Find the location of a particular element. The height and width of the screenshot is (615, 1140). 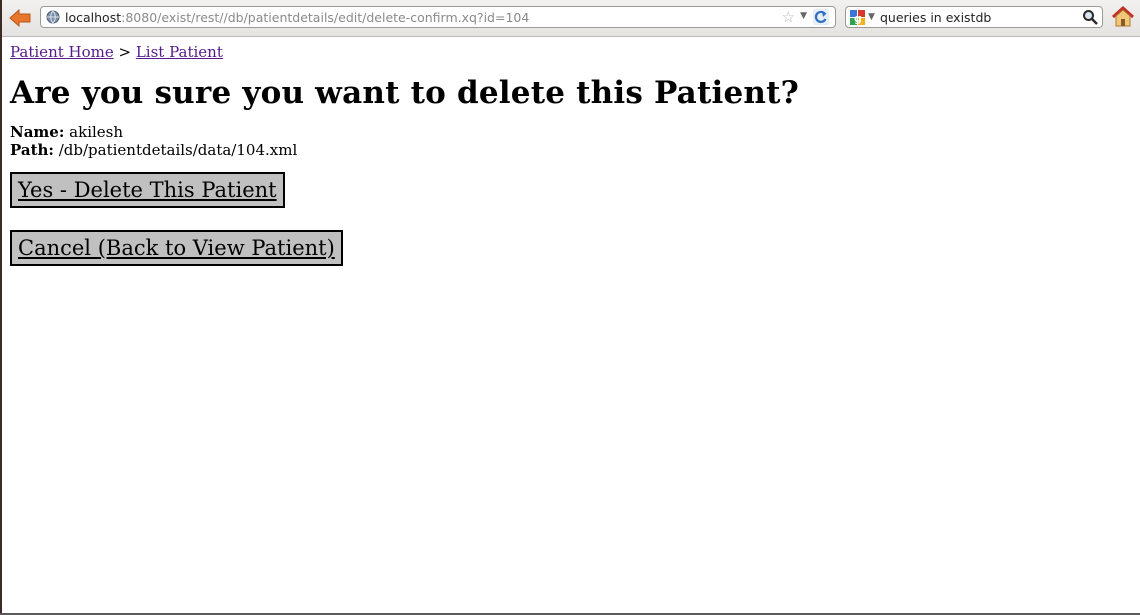

name-value: akilesh is located at coordinates (96, 132).